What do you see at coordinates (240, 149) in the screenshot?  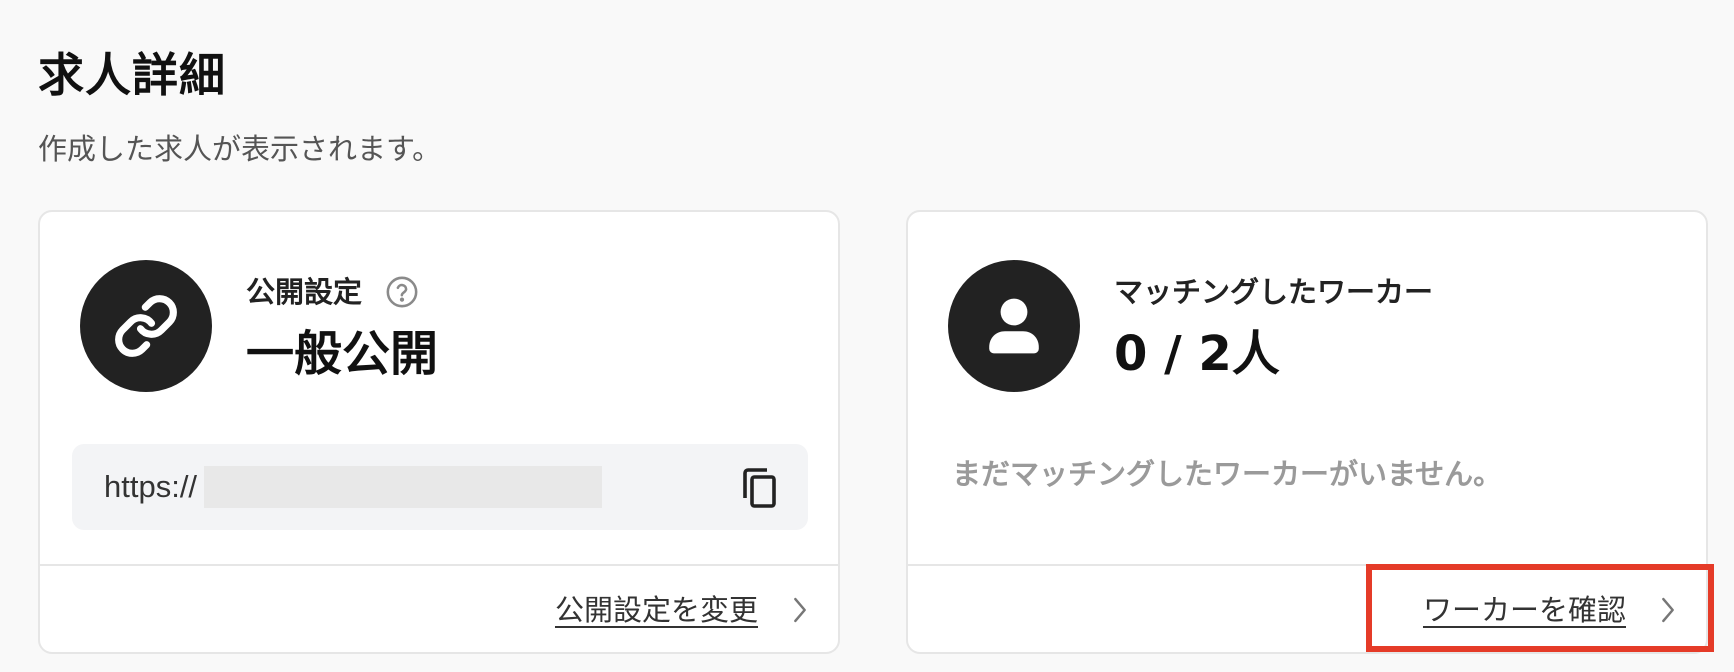 I see `page-subtitle: 作成した求人が表示されます。` at bounding box center [240, 149].